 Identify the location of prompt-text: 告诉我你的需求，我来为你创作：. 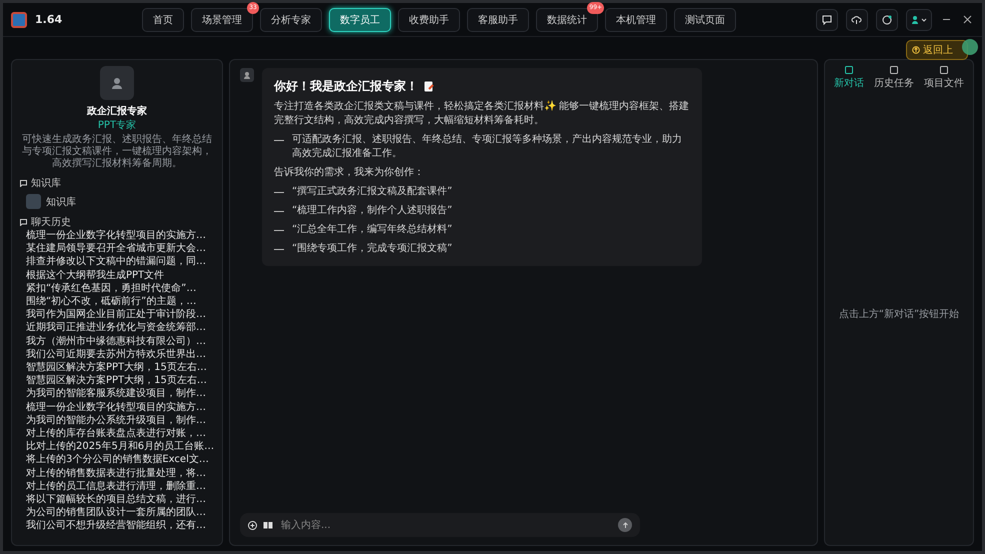
(349, 173).